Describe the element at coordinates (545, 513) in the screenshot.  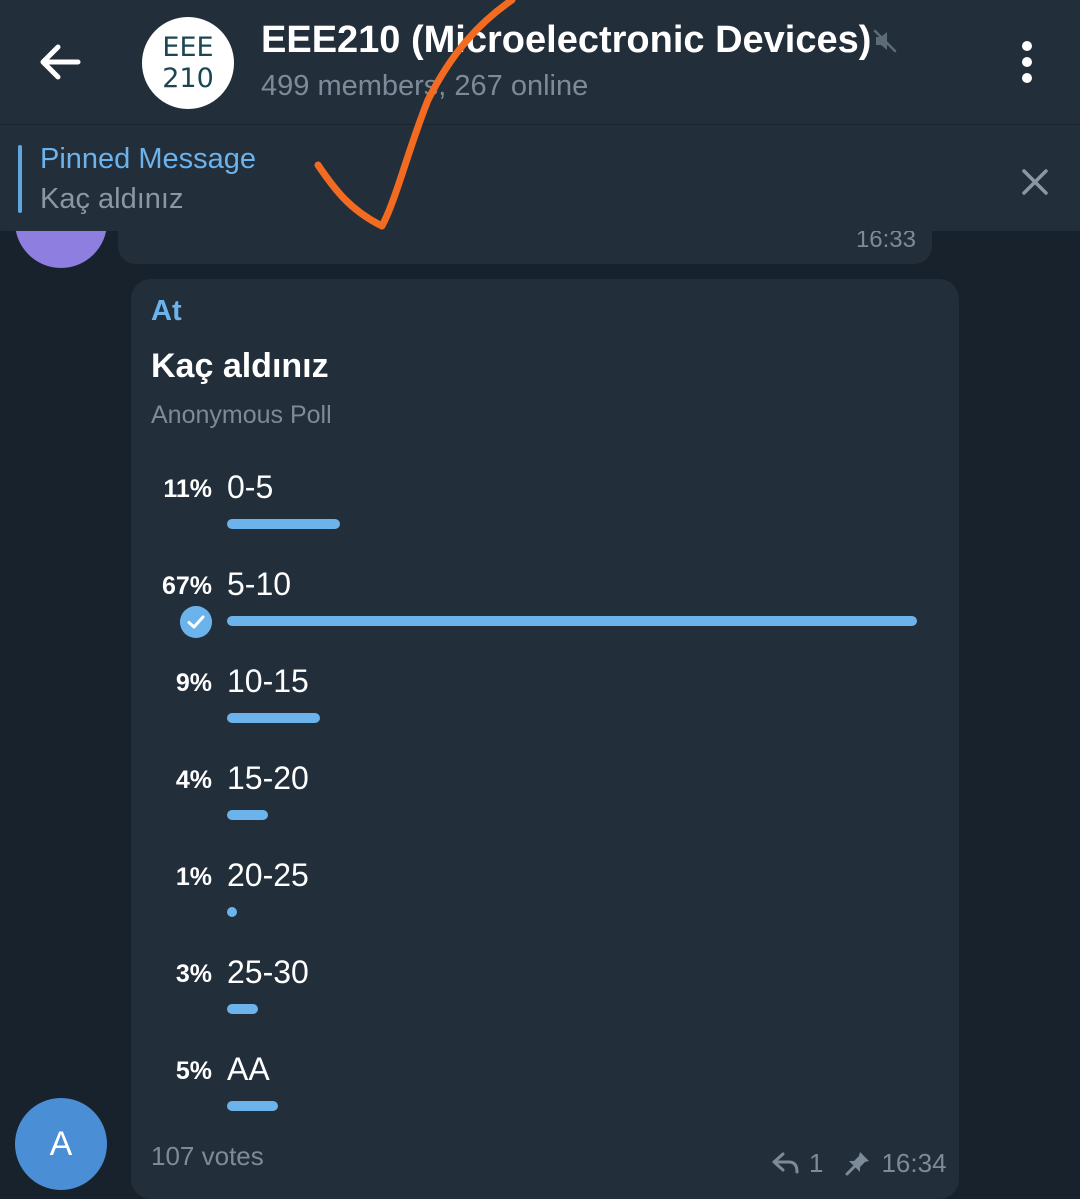
I see `poll-option: 11% 0-5` at that location.